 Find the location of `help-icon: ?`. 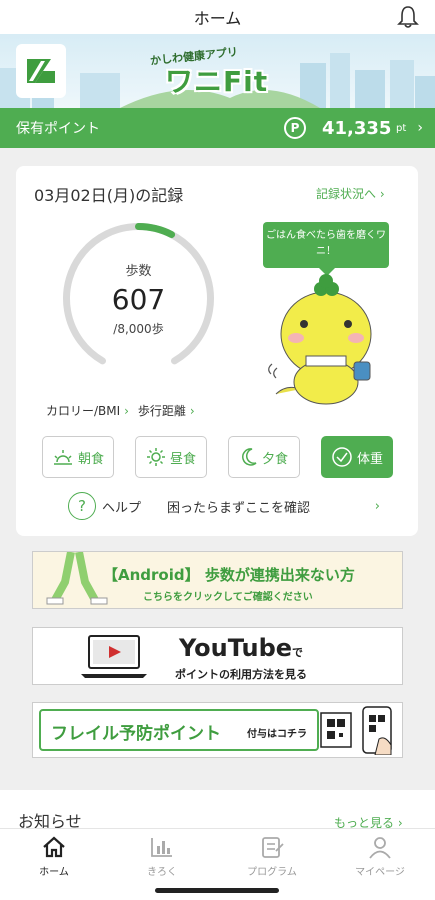

help-icon: ? is located at coordinates (82, 506).